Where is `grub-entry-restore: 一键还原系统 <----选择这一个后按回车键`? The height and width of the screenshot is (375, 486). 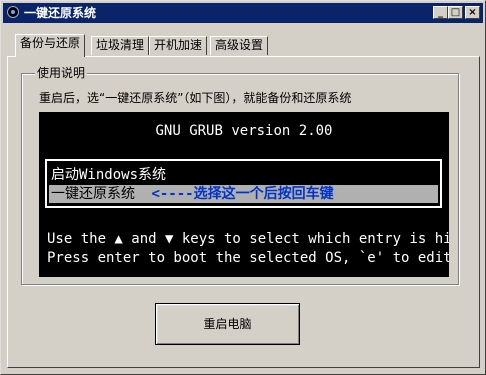
grub-entry-restore: 一键还原系统 <----选择这一个后按回车键 is located at coordinates (243, 194).